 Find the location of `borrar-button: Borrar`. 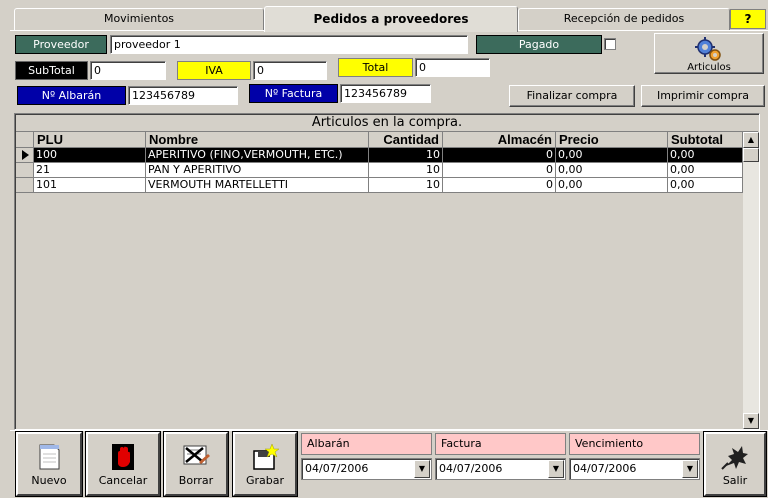

borrar-button: Borrar is located at coordinates (196, 464).